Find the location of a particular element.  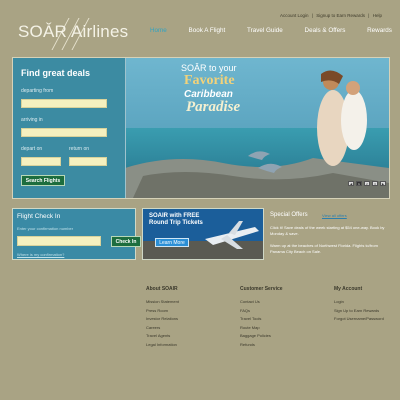

footer-link: Contact Us is located at coordinates (261, 301).